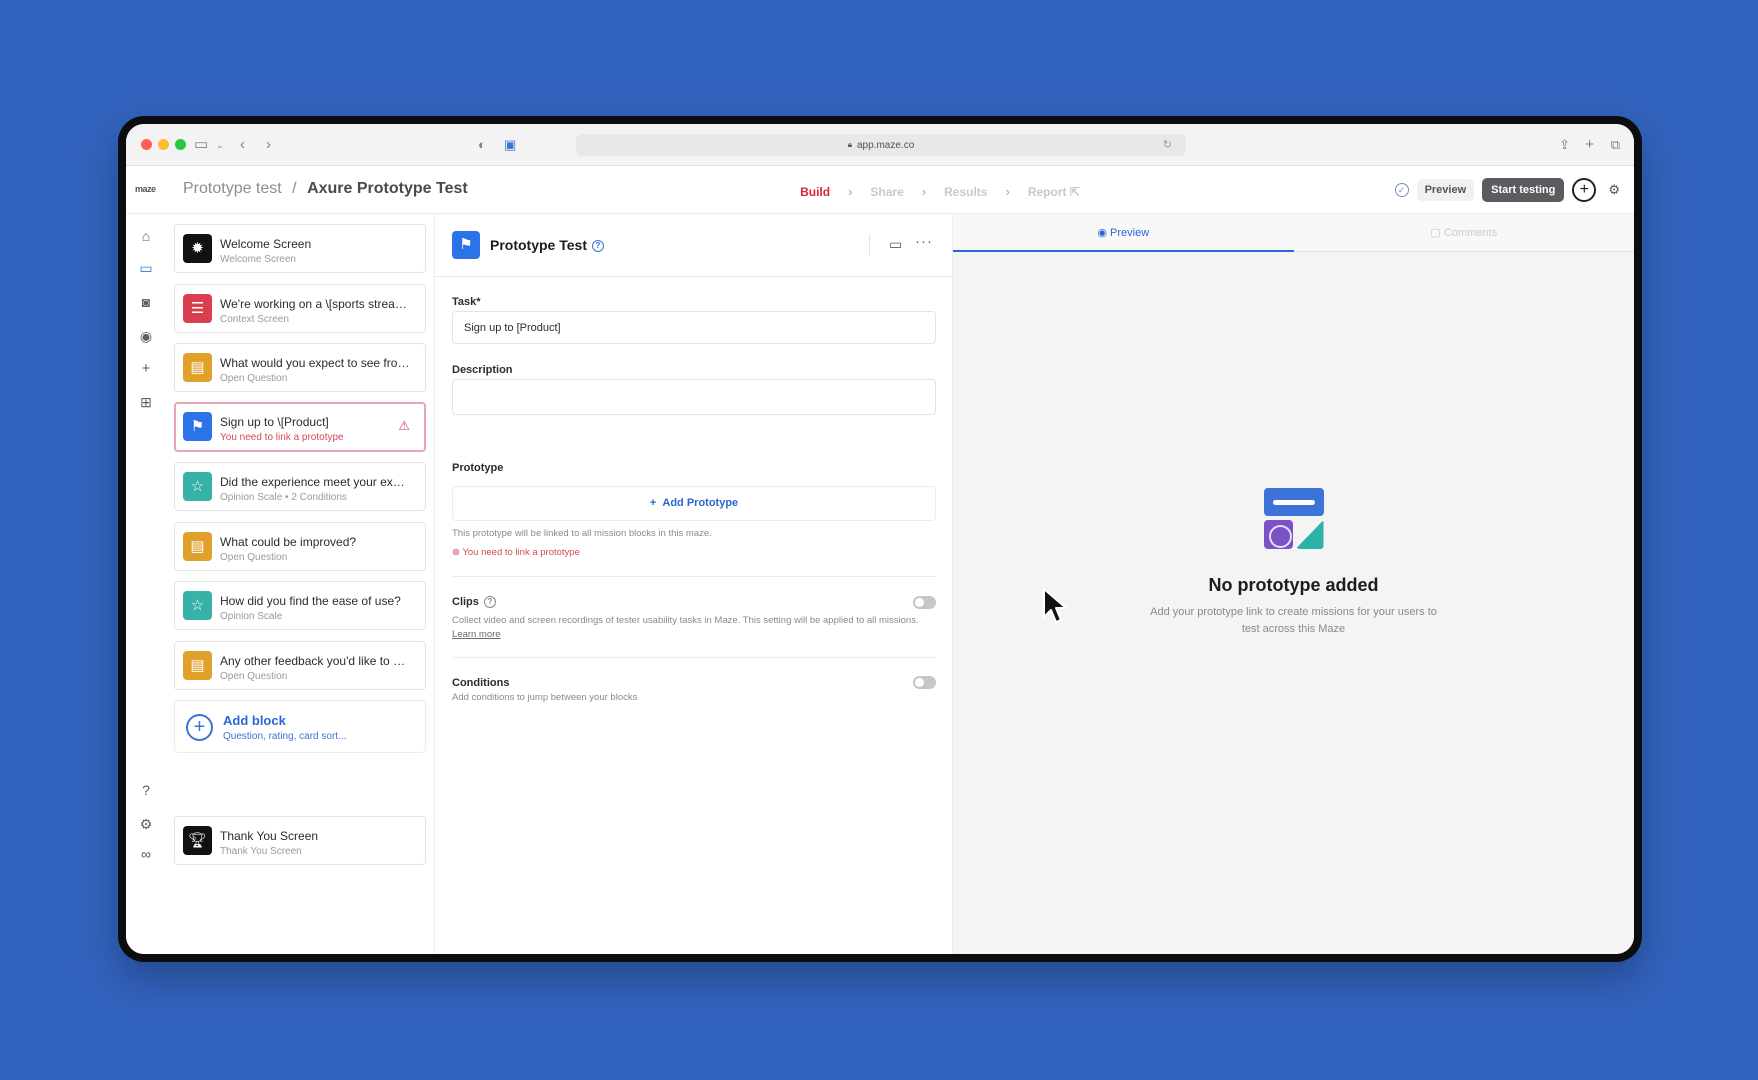 This screenshot has height=1080, width=1758. What do you see at coordinates (268, 145) in the screenshot?
I see `forward-icon: ›` at bounding box center [268, 145].